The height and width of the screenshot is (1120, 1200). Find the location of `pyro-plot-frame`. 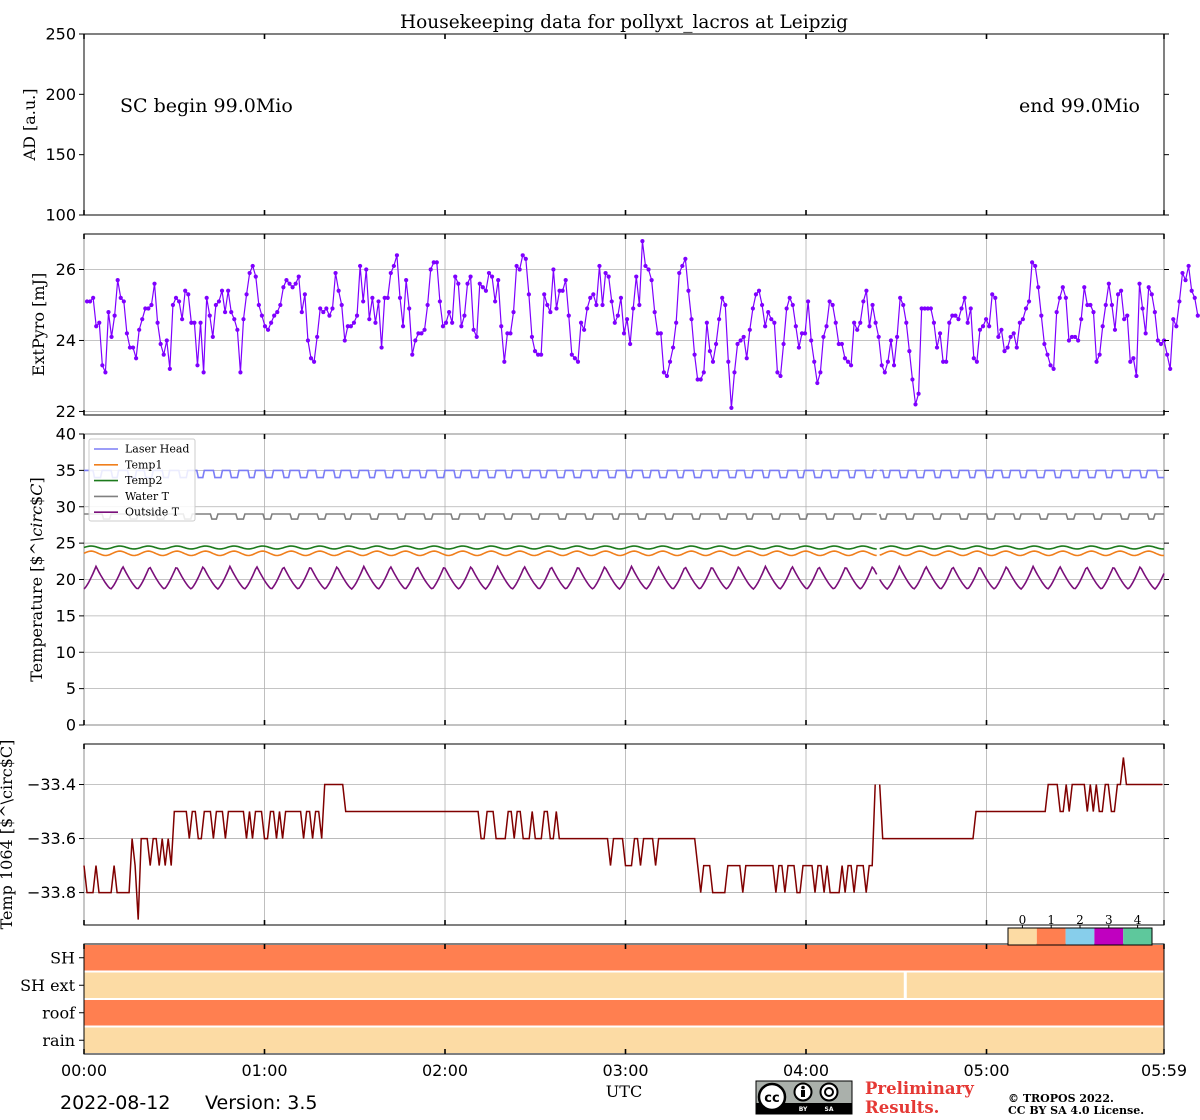

pyro-plot-frame is located at coordinates (624, 324).